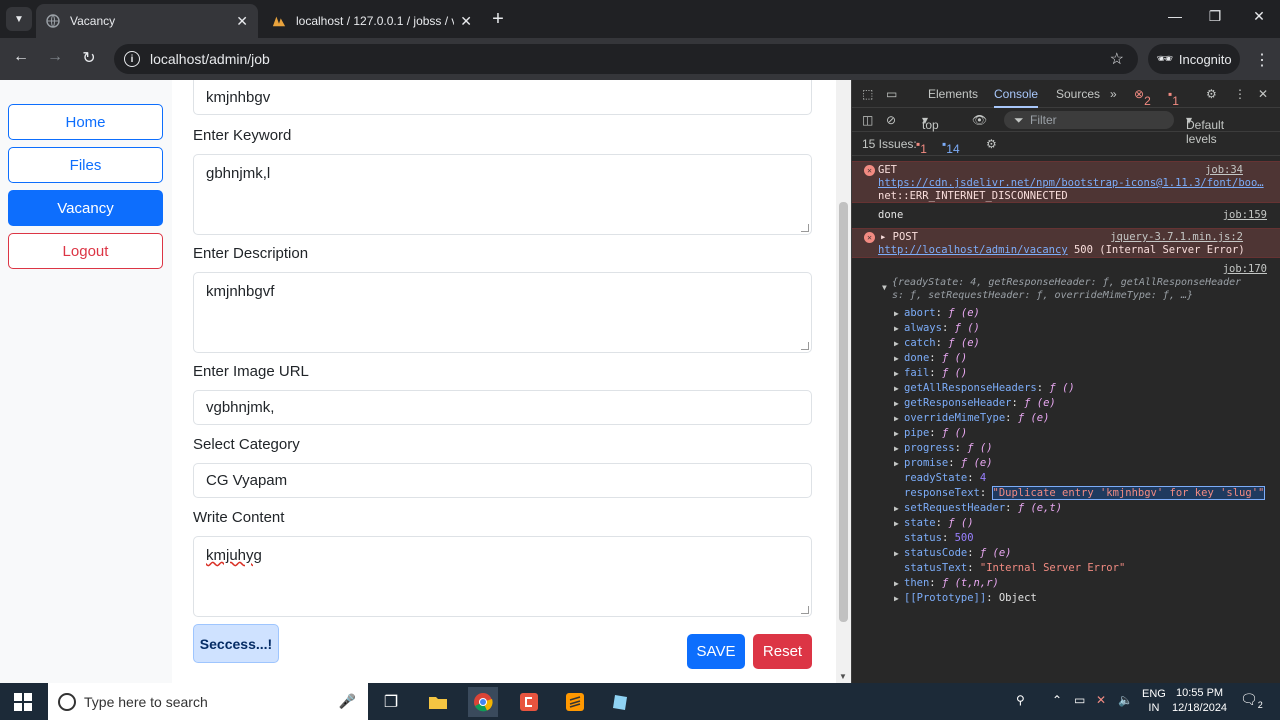 This screenshot has width=1280, height=720. I want to click on error-count-badge: ⊗ 2, so click(1142, 97).